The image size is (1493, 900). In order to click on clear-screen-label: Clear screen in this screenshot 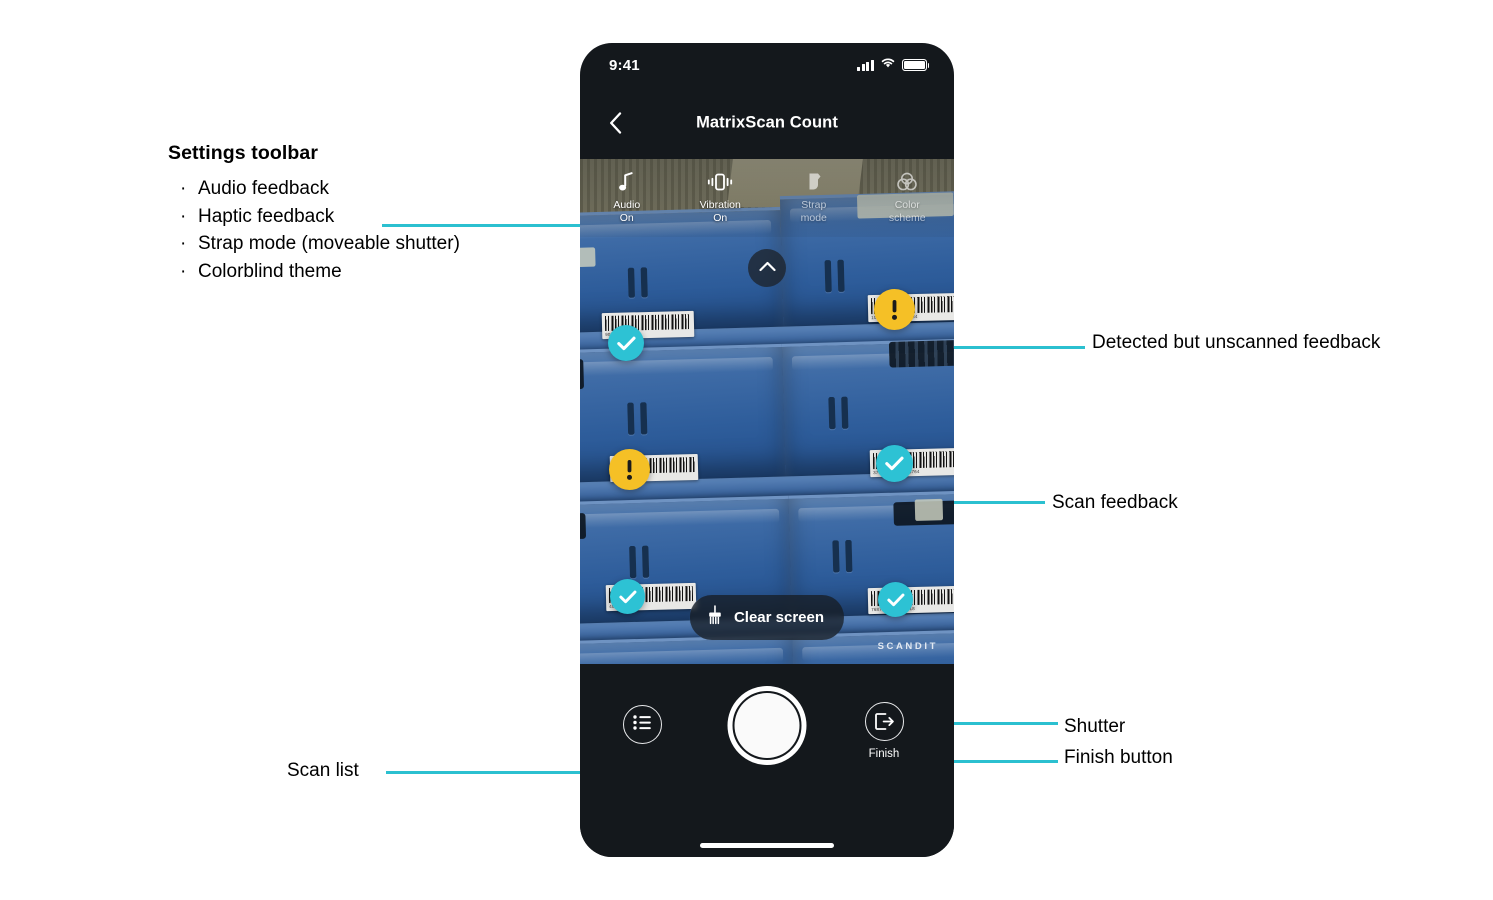, I will do `click(779, 617)`.